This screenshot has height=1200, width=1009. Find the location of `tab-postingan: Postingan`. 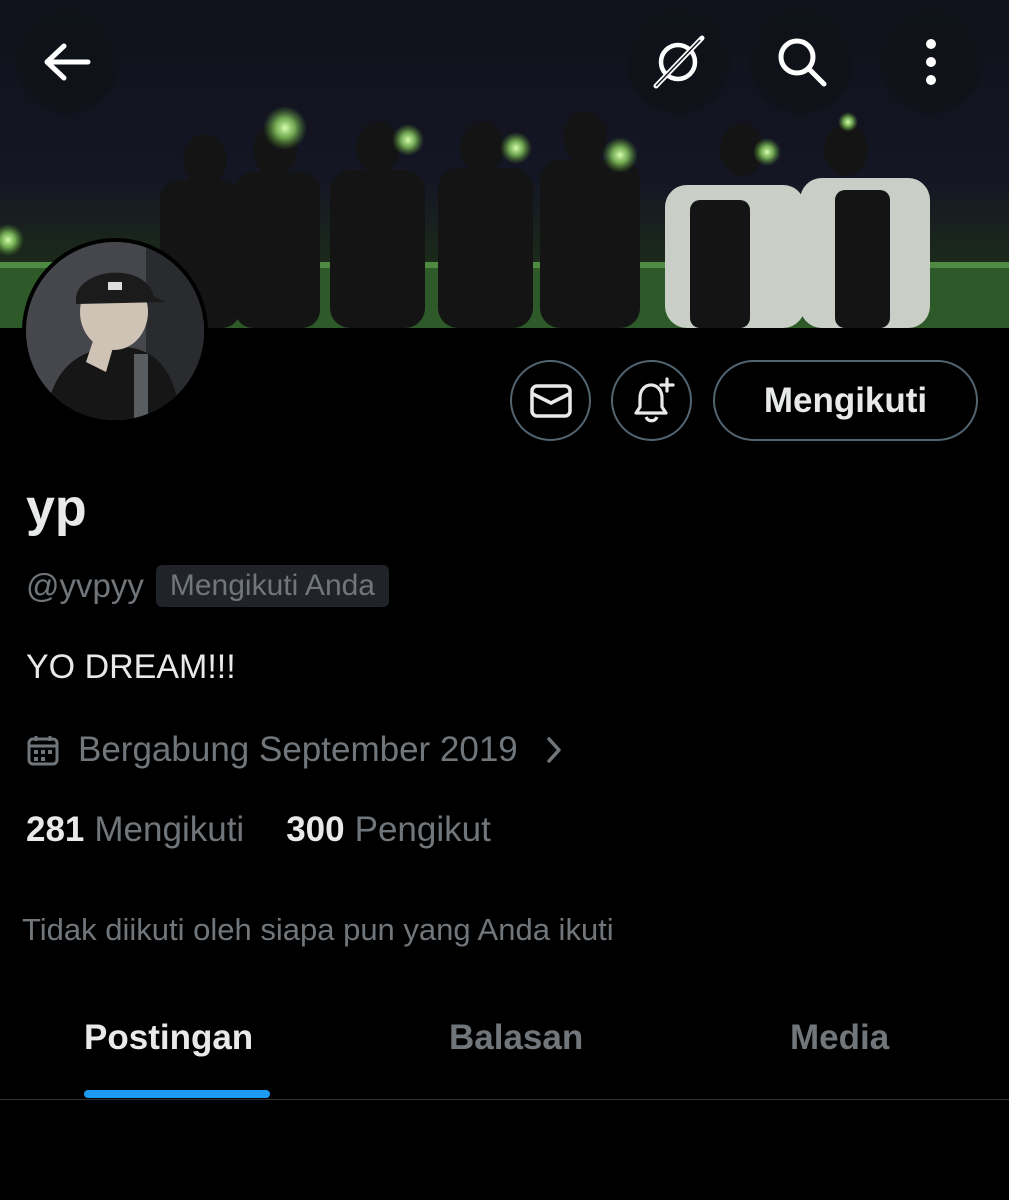

tab-postingan: Postingan is located at coordinates (168, 1038).